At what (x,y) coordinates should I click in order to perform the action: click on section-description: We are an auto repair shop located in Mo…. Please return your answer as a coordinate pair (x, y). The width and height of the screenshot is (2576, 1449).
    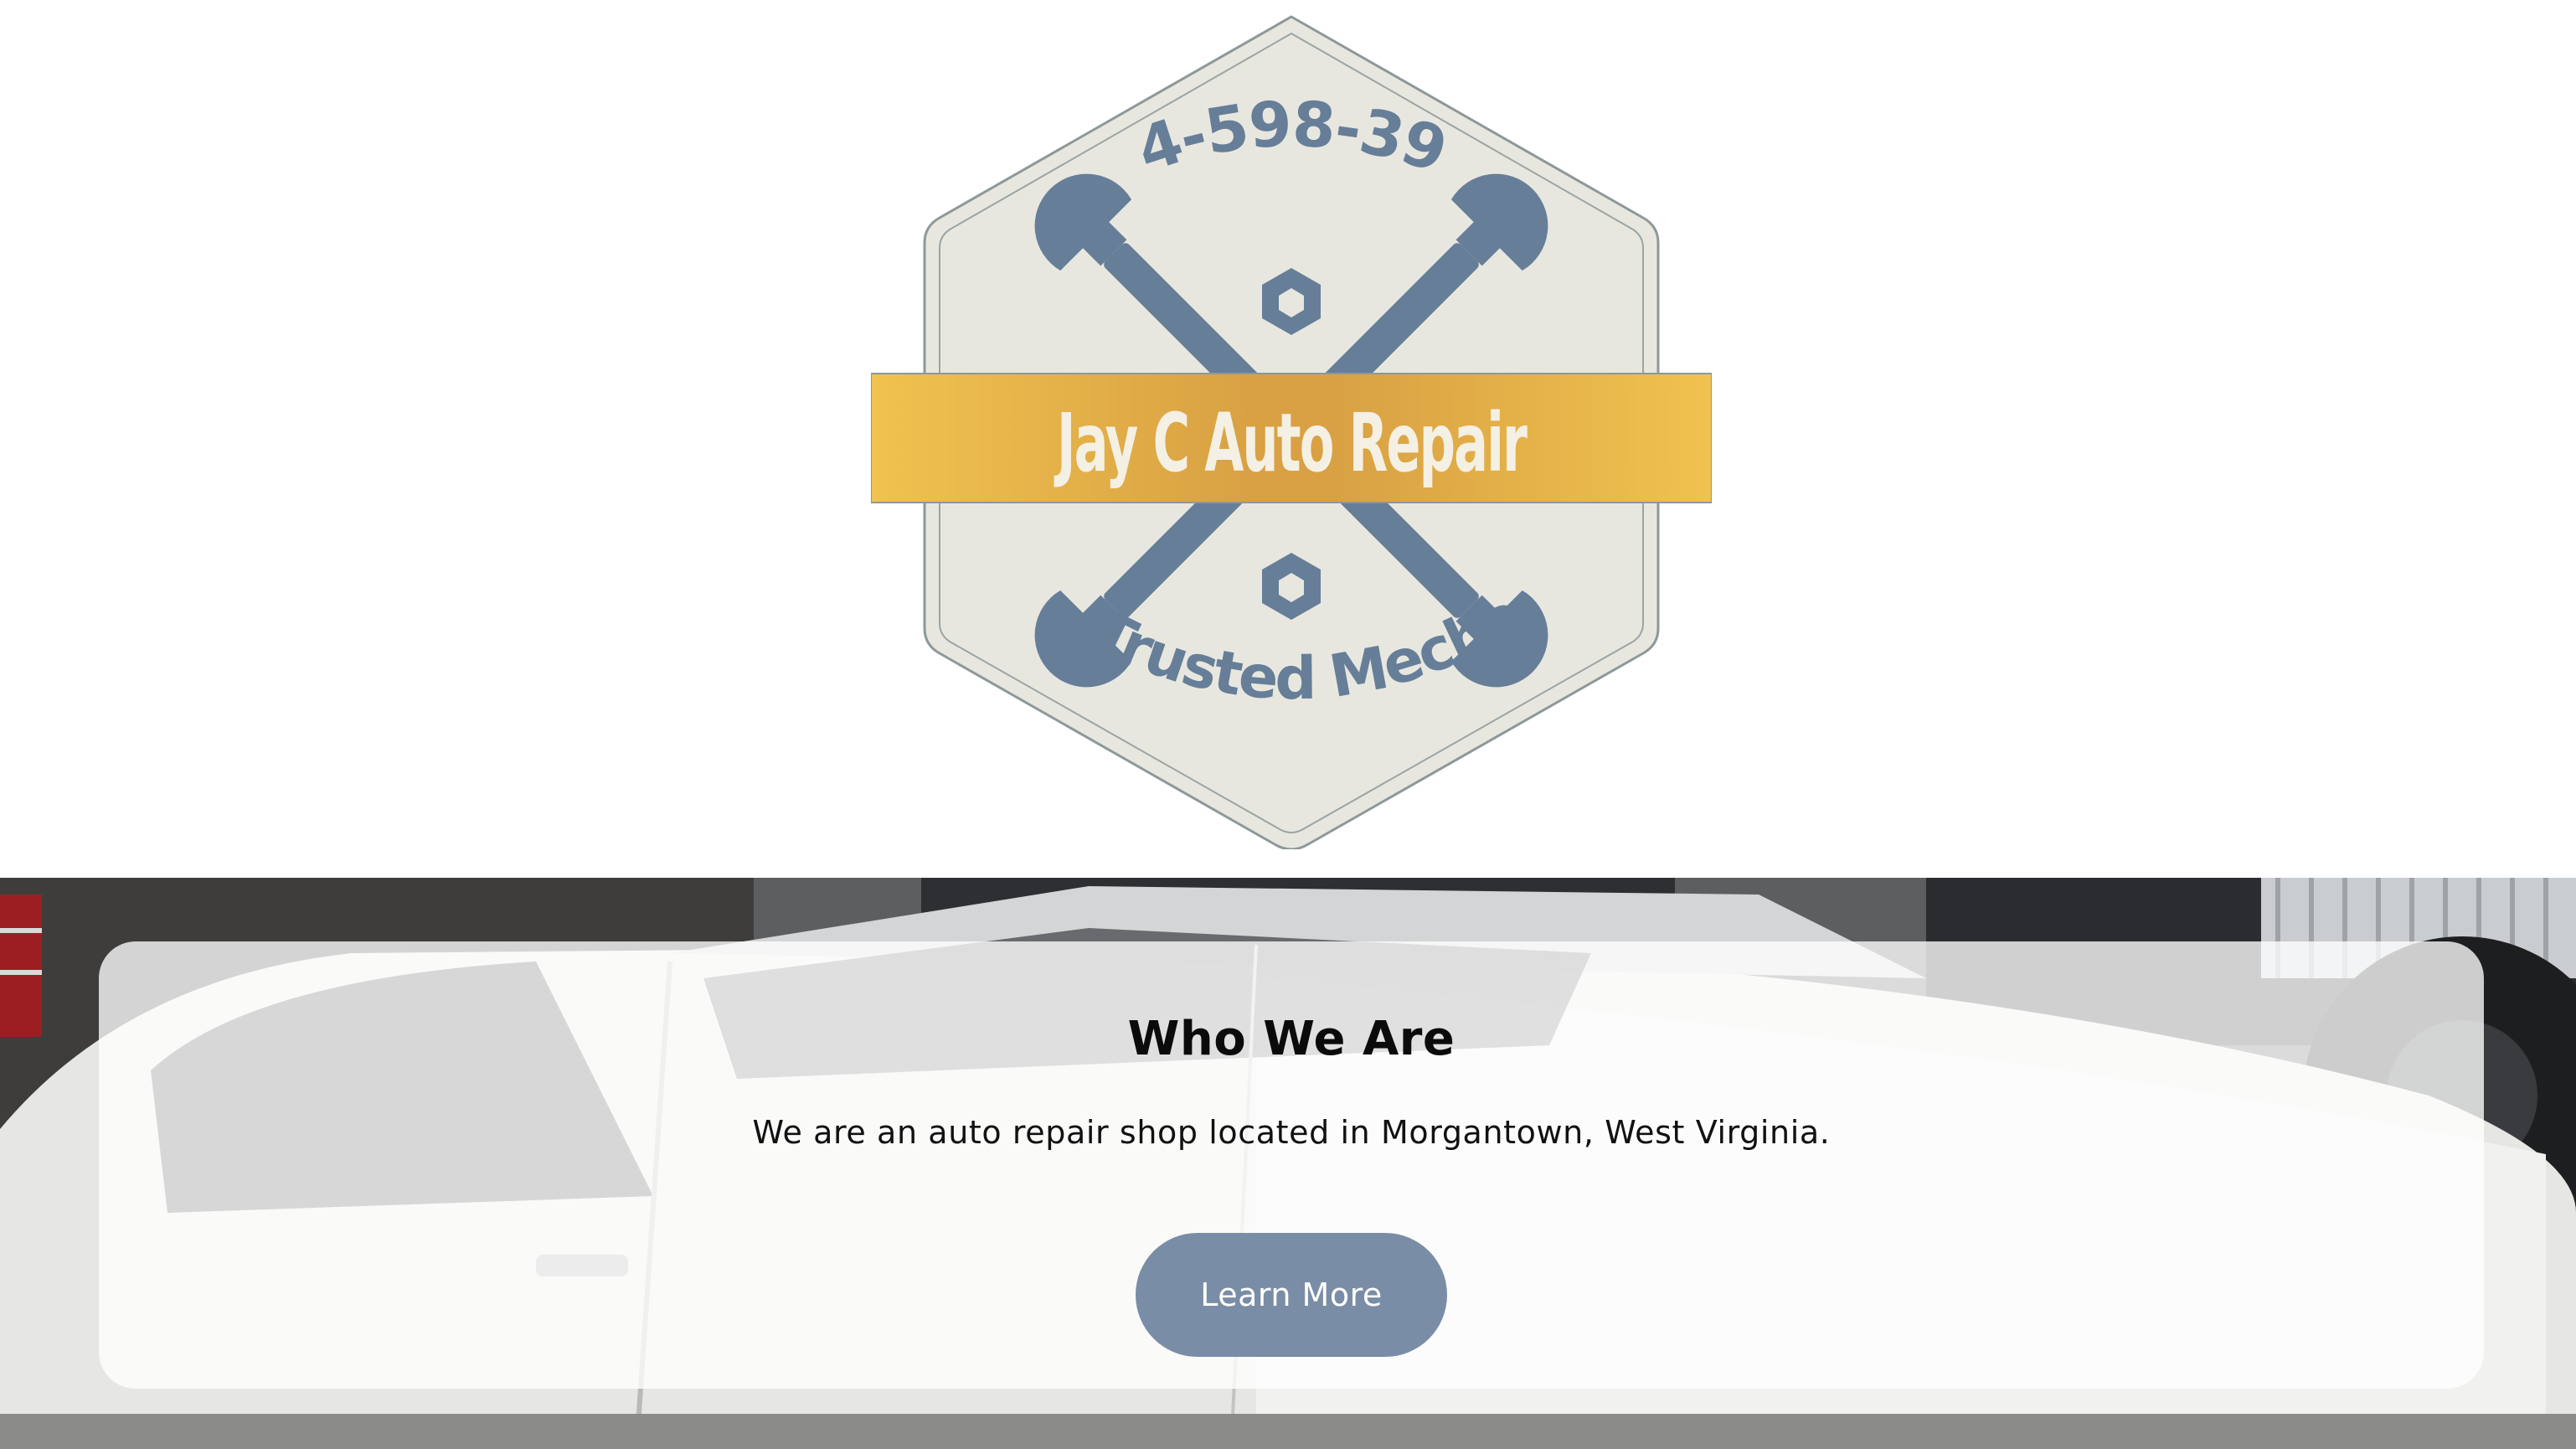
    Looking at the image, I should click on (1291, 1132).